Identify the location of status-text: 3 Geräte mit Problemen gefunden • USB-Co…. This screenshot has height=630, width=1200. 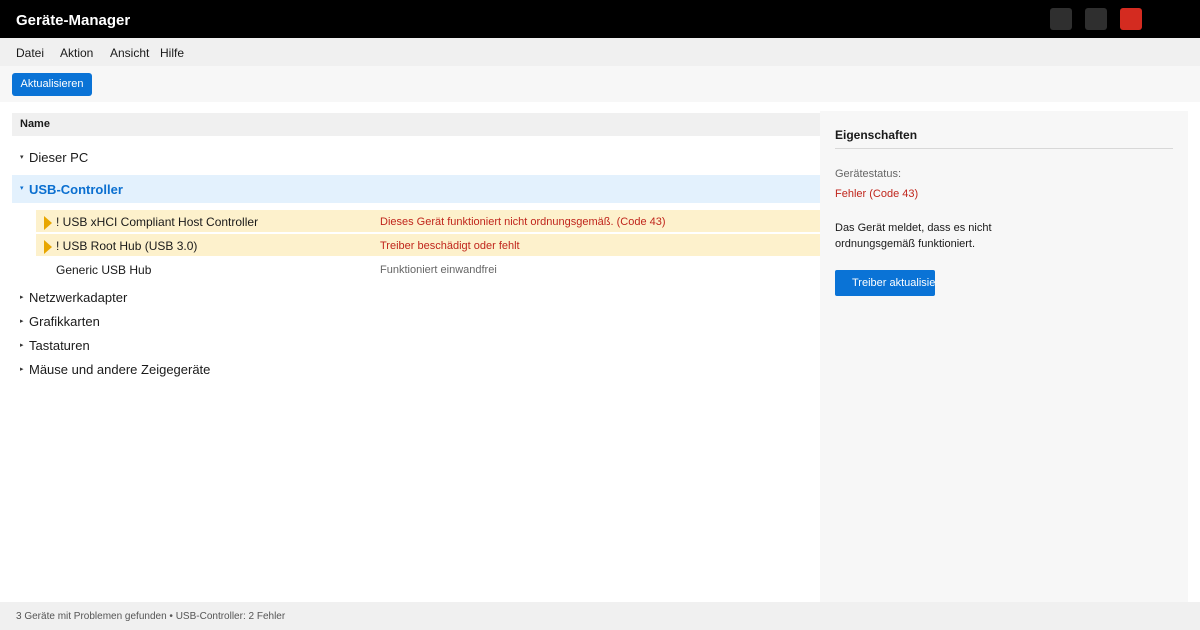
(151, 616).